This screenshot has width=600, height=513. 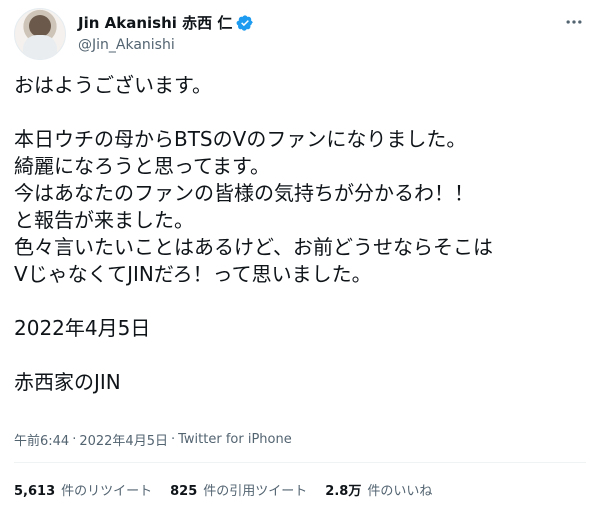 I want to click on tweet-line: 2022年4月5日, so click(x=82, y=328).